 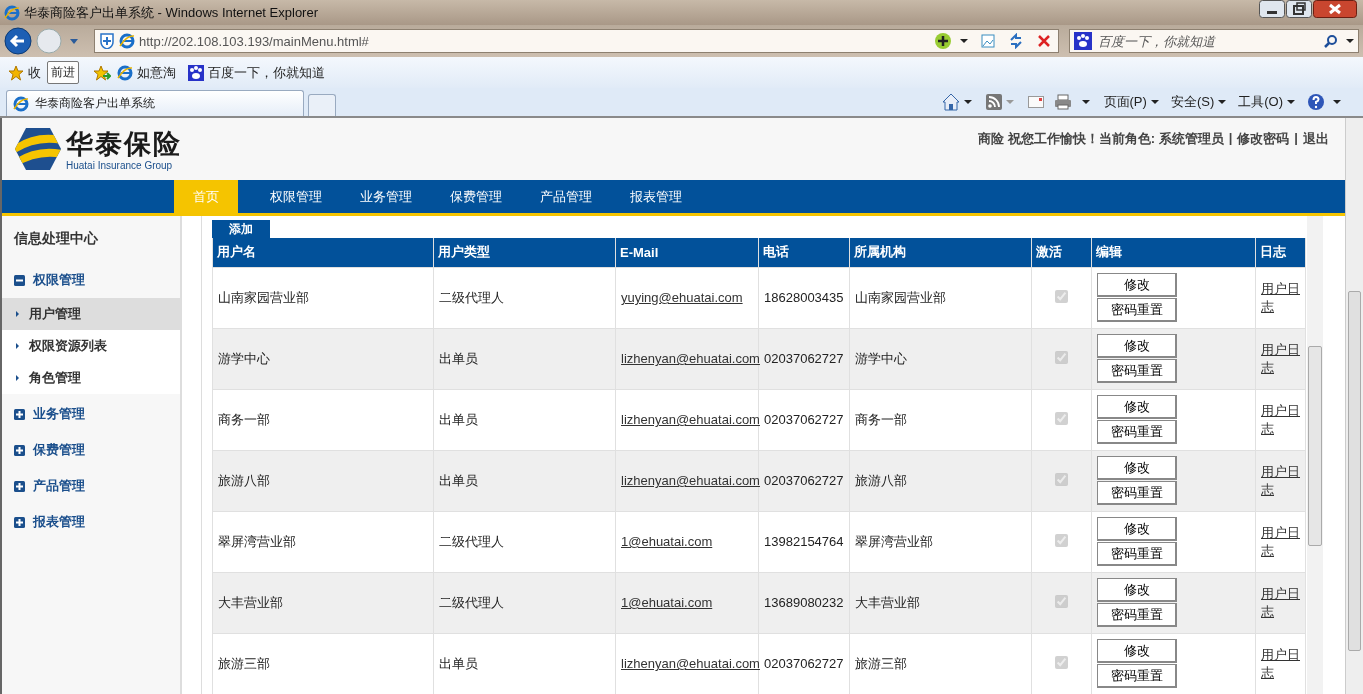 What do you see at coordinates (171, 12) in the screenshot?
I see `window-title: 华泰商险客户出单系统 - Windows Internet Explorer` at bounding box center [171, 12].